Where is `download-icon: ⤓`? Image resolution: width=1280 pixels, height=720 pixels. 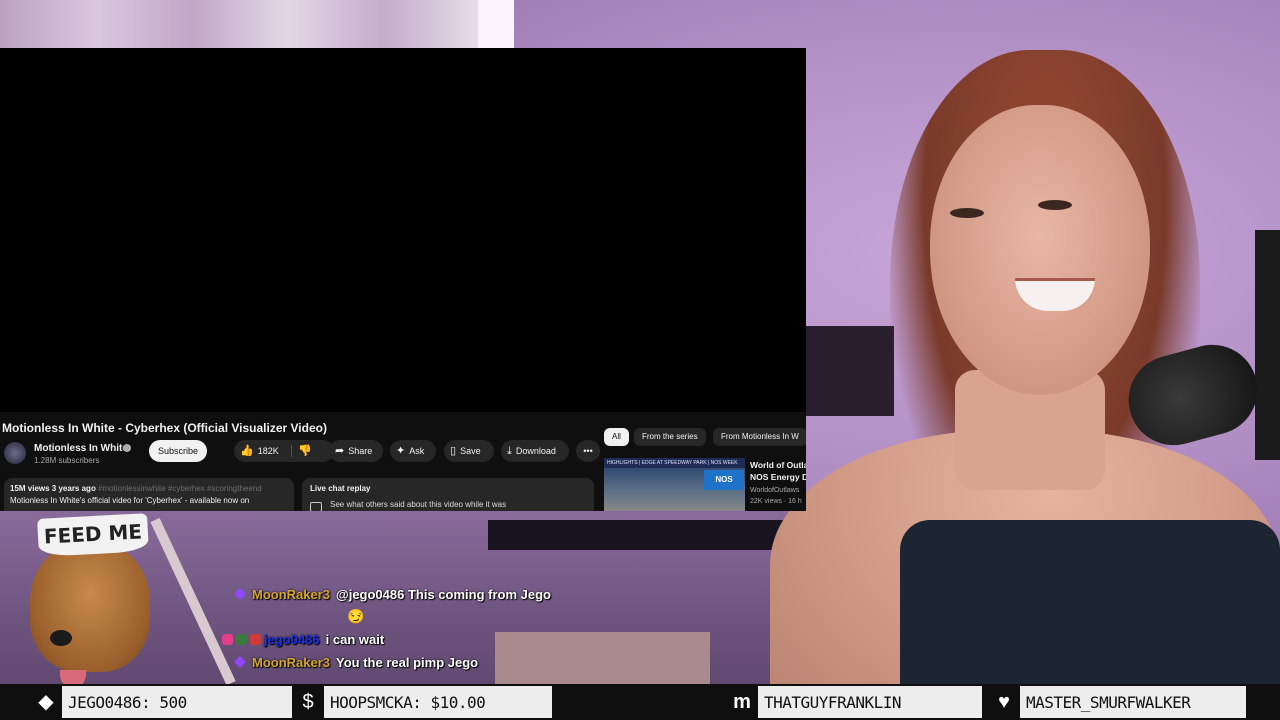 download-icon: ⤓ is located at coordinates (509, 451).